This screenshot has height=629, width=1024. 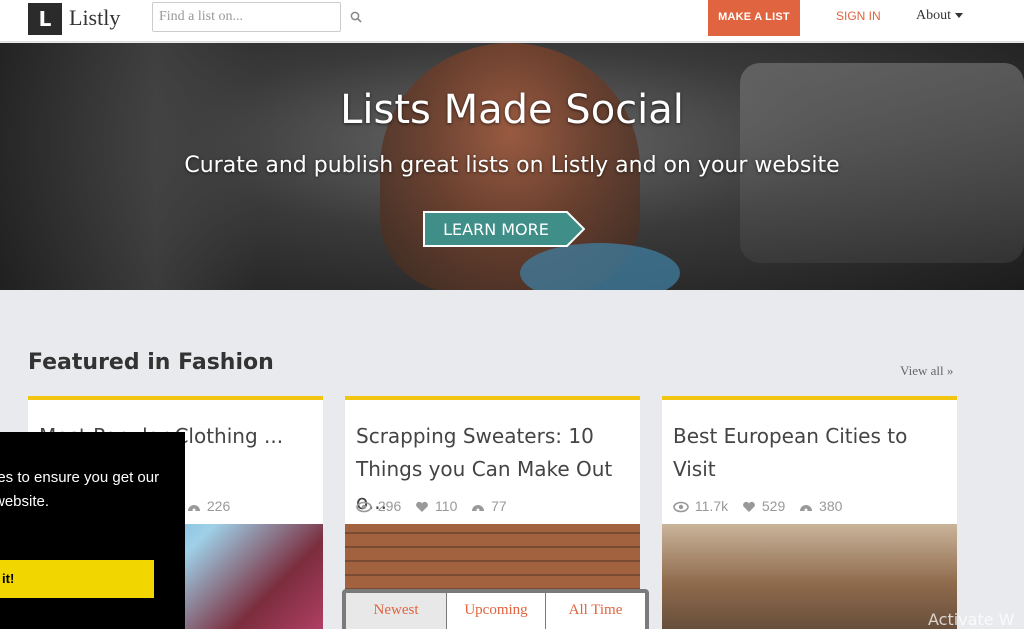 What do you see at coordinates (496, 229) in the screenshot?
I see `learn-more-label: LEARN MORE` at bounding box center [496, 229].